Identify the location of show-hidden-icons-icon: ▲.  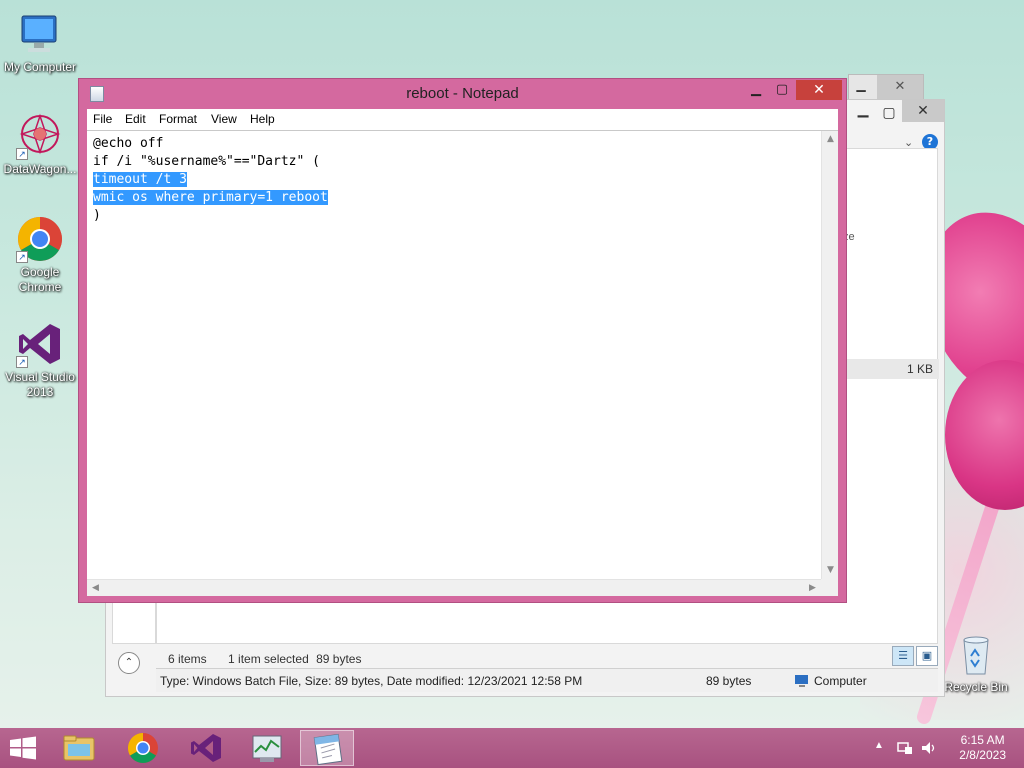
(879, 754).